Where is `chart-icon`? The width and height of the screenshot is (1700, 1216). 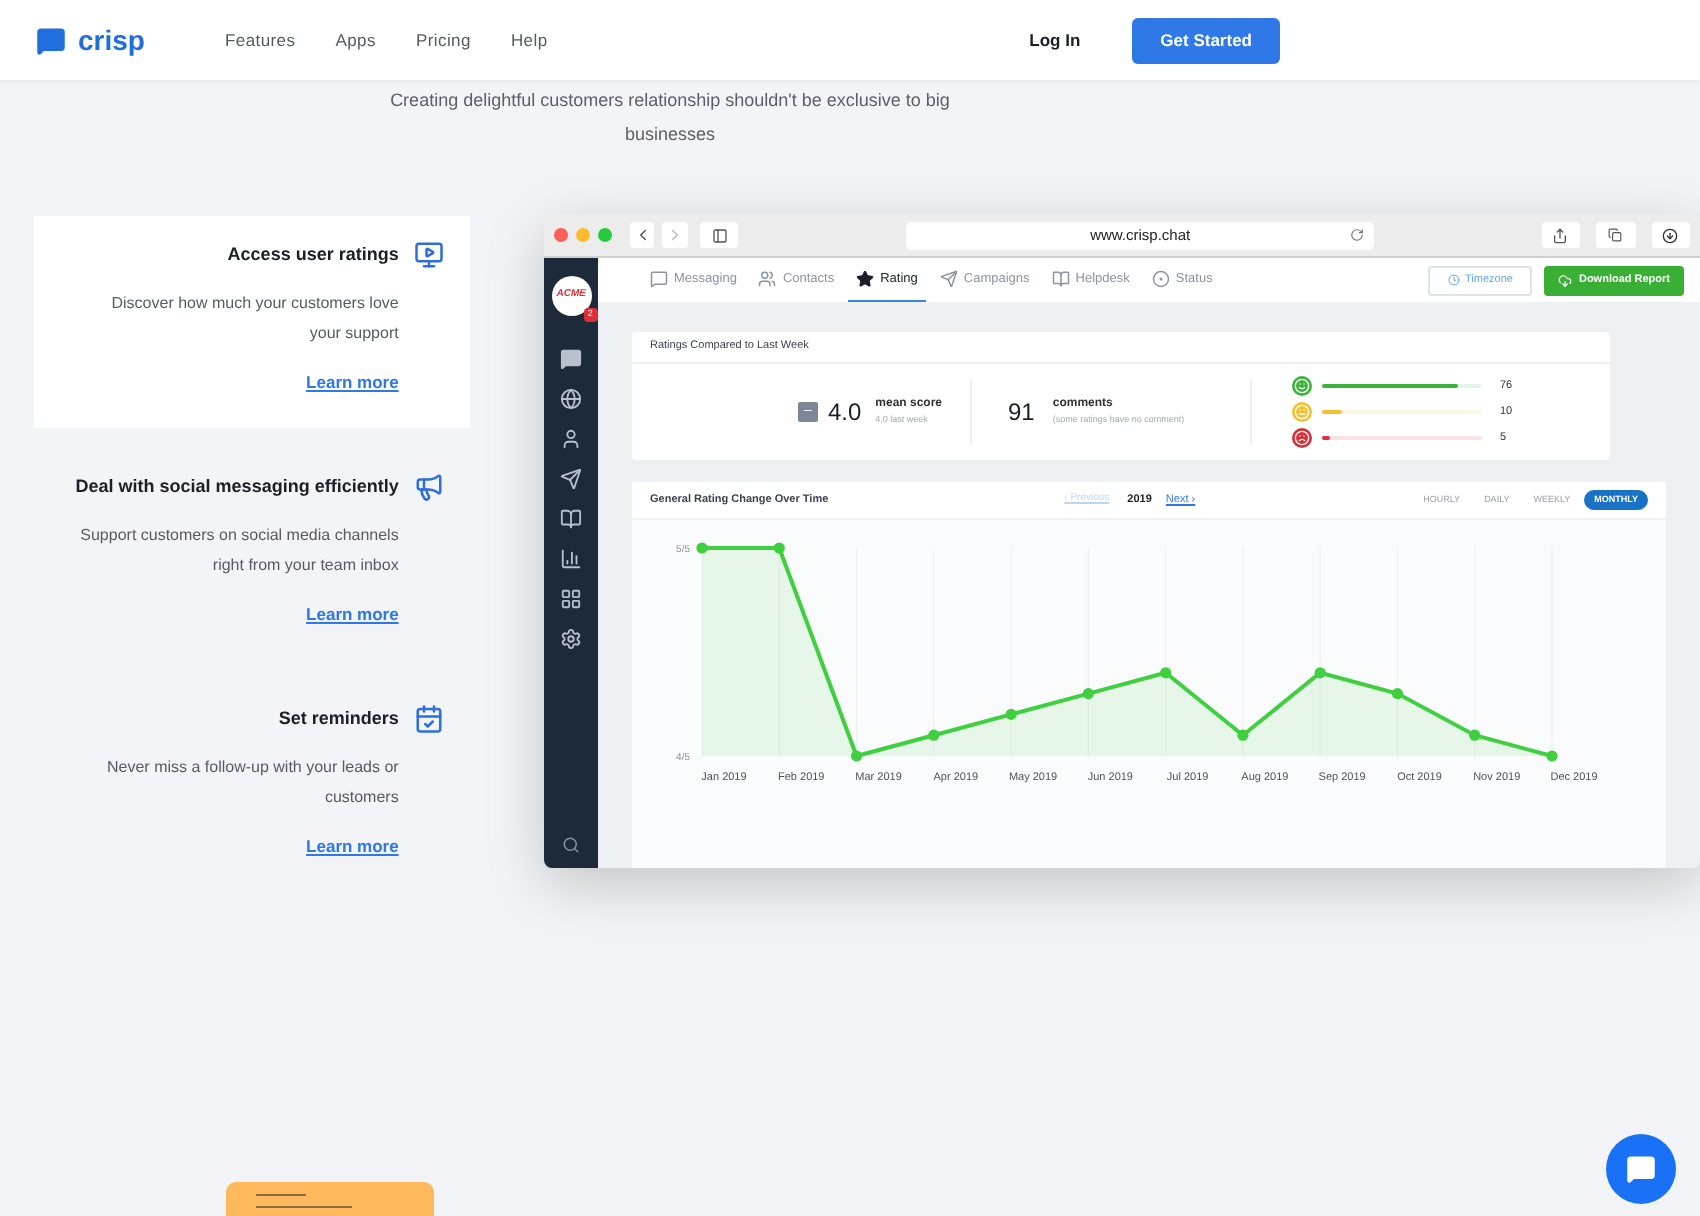 chart-icon is located at coordinates (571, 559).